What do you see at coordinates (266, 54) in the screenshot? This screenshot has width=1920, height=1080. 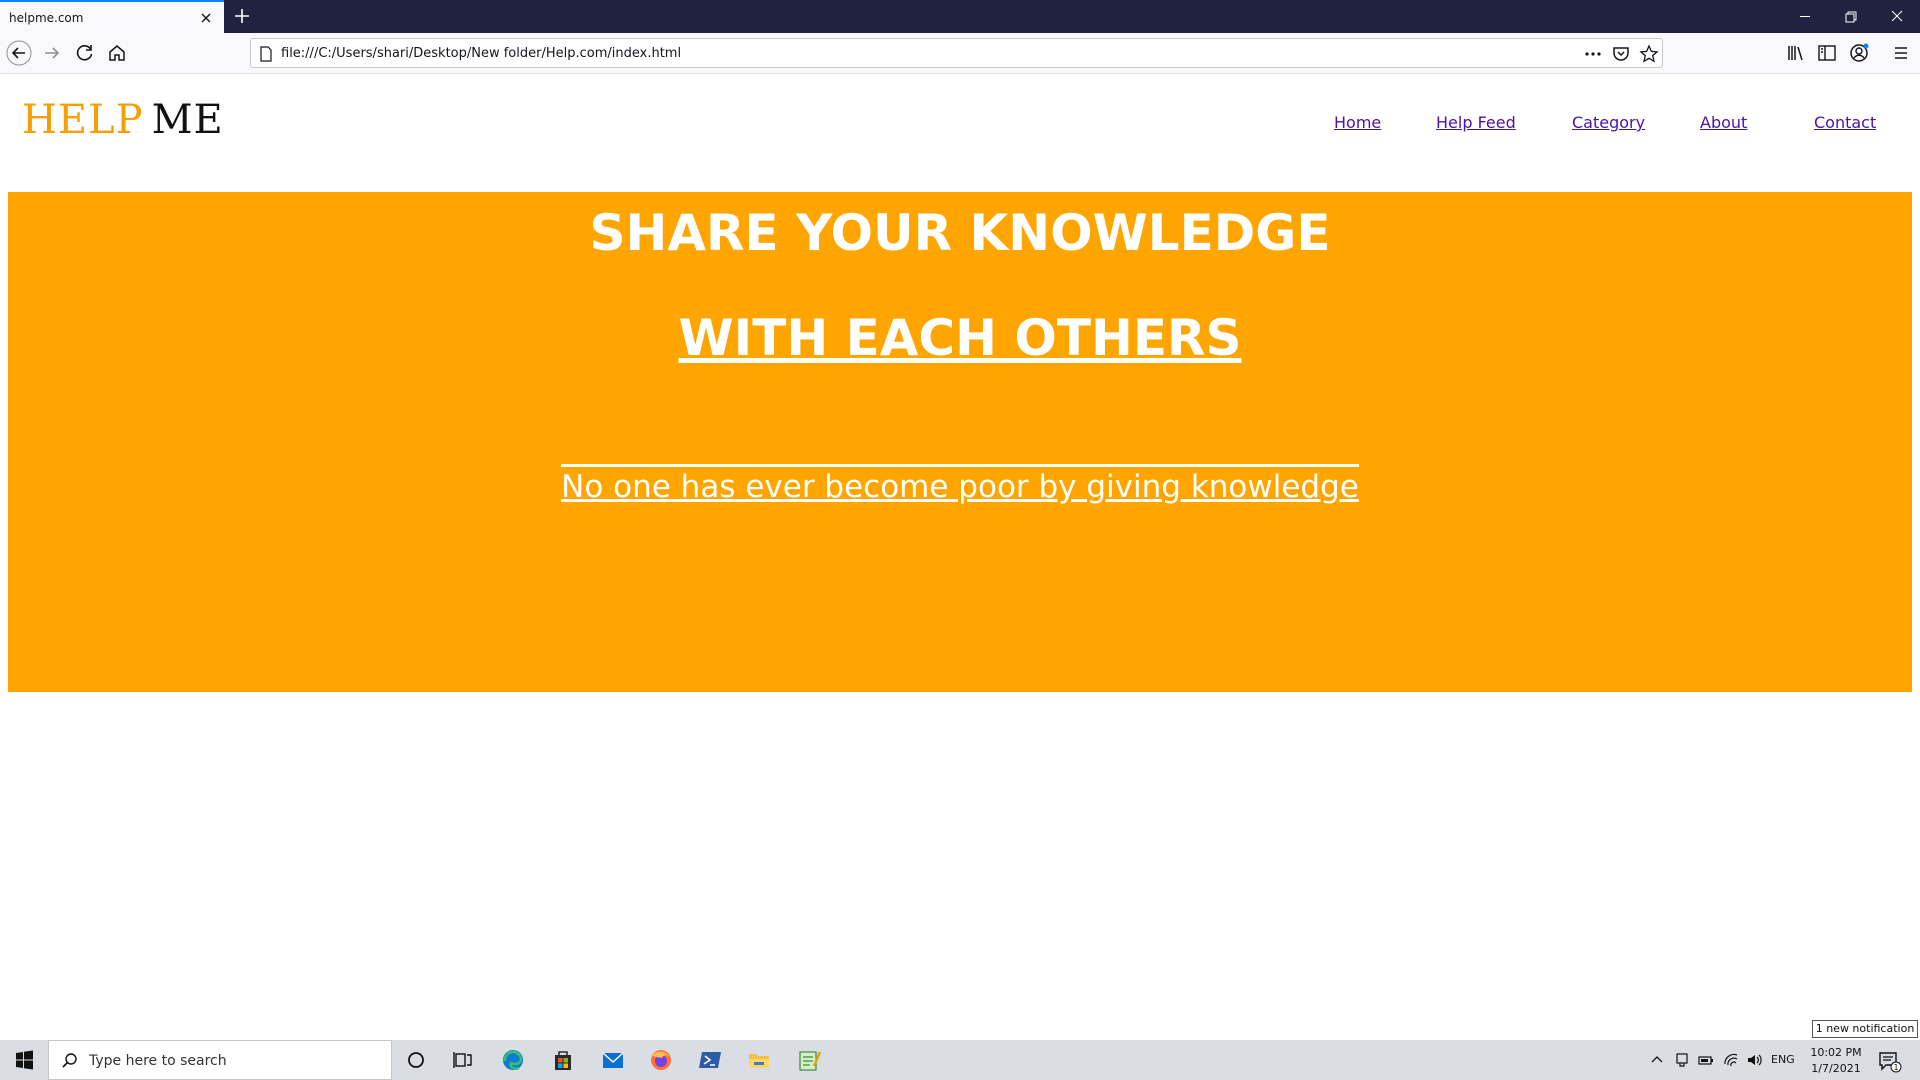 I see `page-icon` at bounding box center [266, 54].